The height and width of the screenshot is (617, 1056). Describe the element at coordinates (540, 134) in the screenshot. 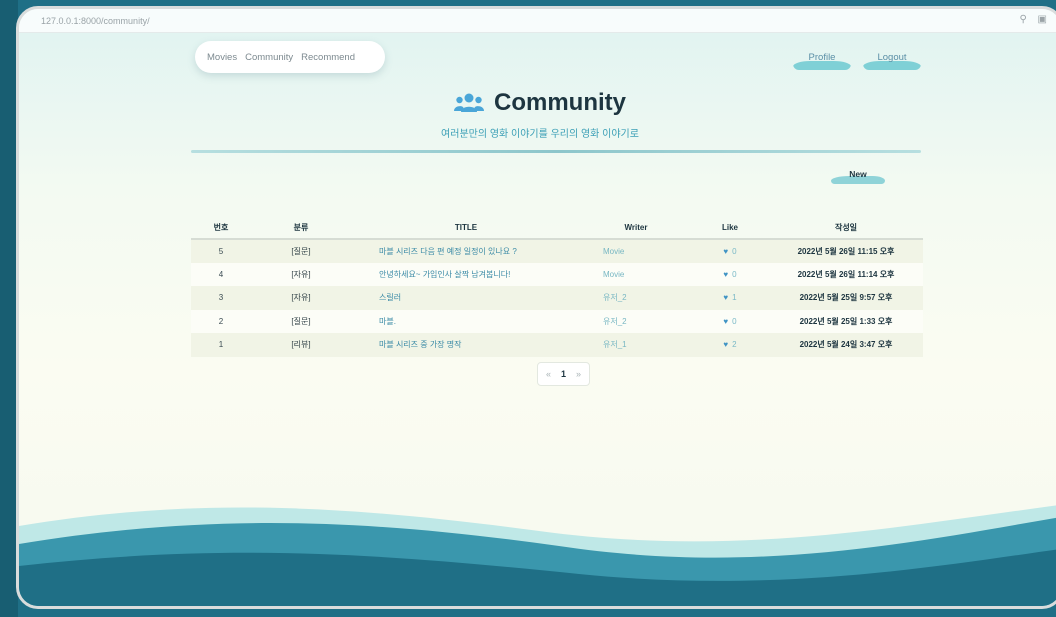

I see `page-subtitle: 여러분만의 영화 이야기를 우리의 영화 이야기로` at that location.